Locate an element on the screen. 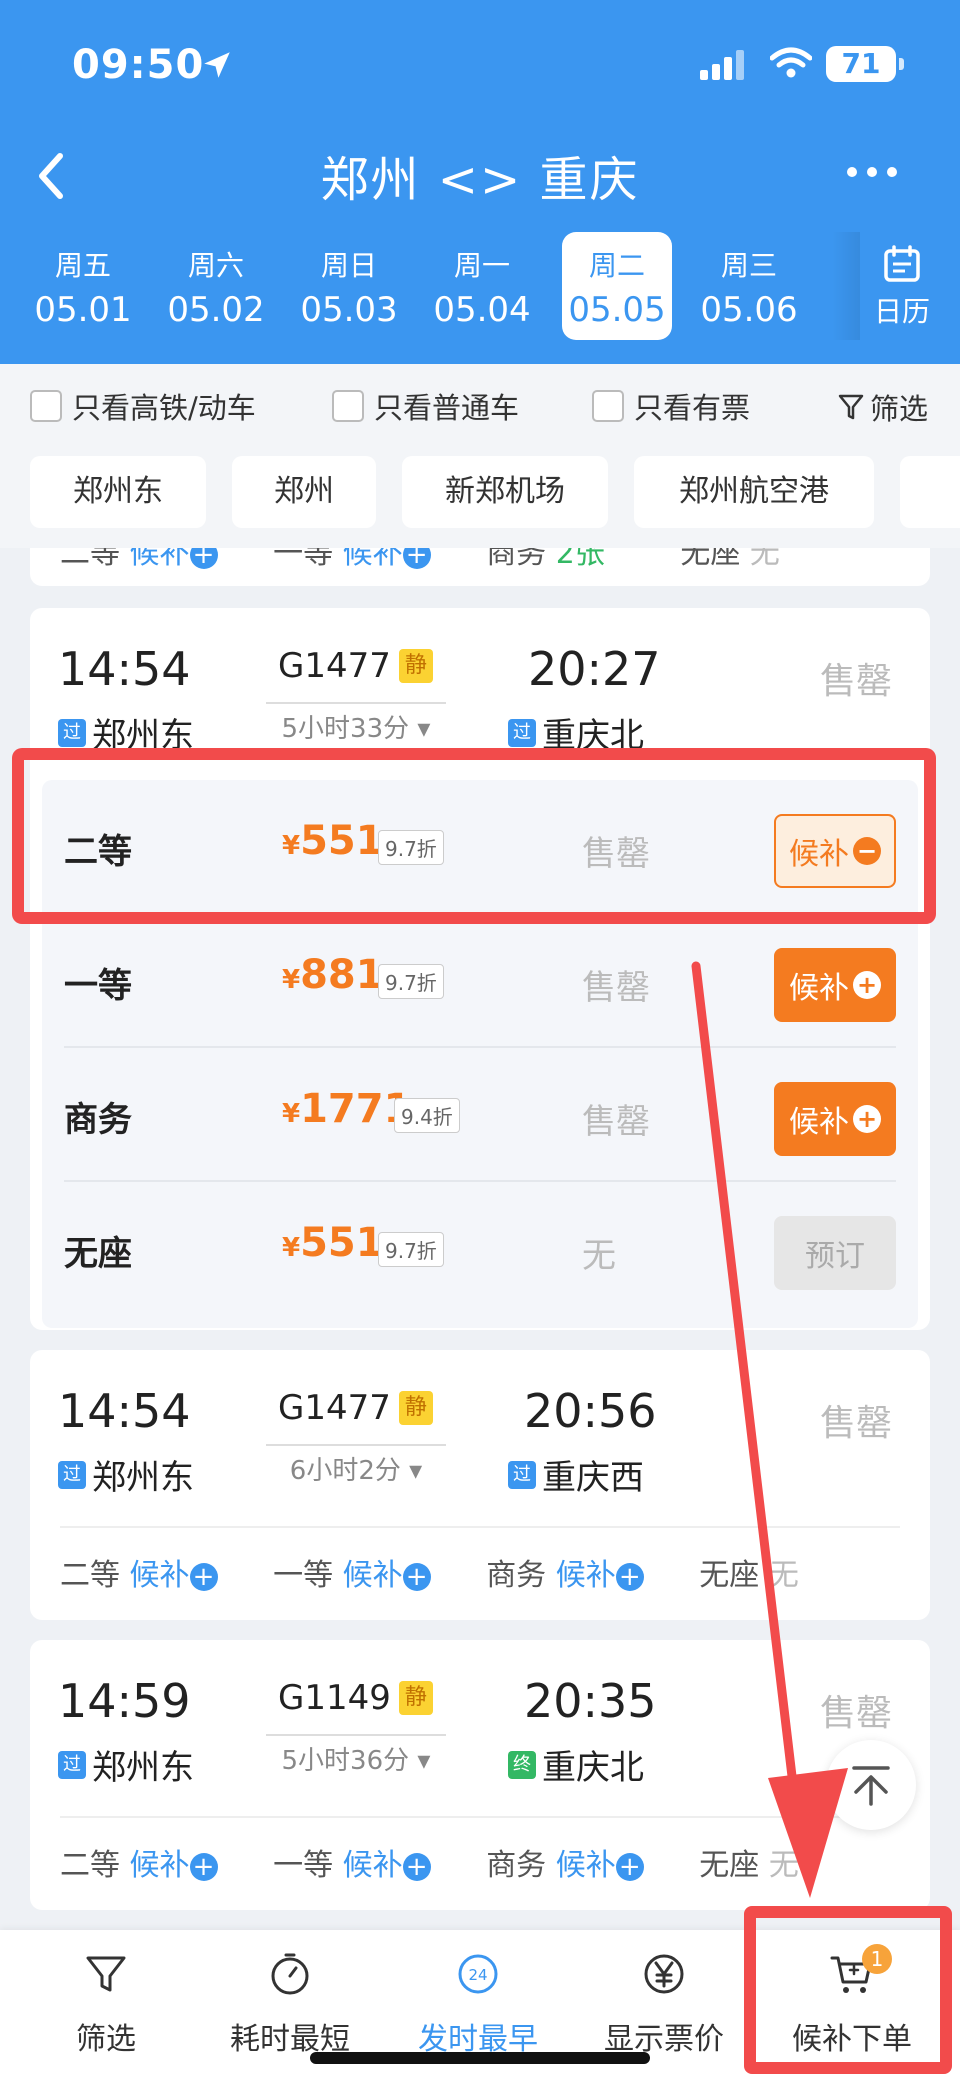 The image size is (960, 2078). bottom-tab-filter: 筛选 is located at coordinates (106, 2004).